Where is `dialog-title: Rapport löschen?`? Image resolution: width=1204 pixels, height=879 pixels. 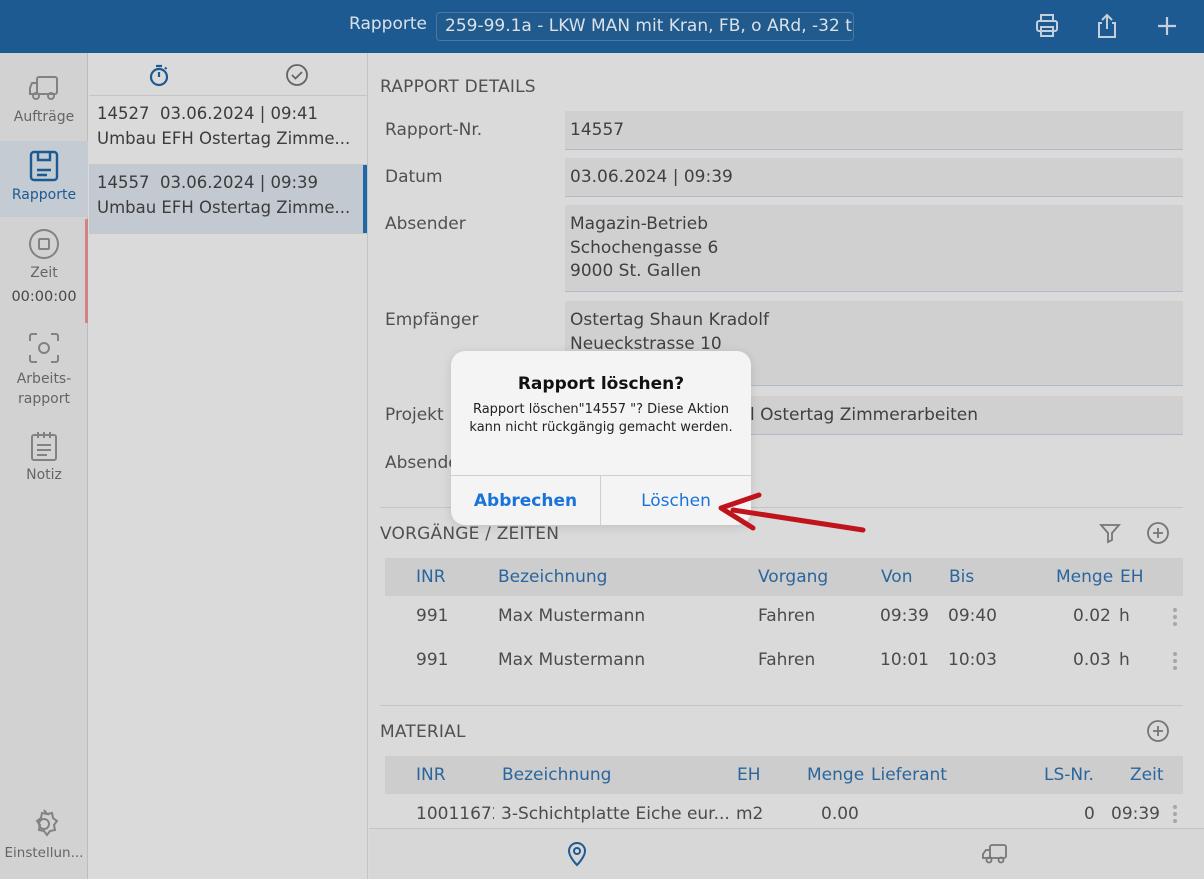
dialog-title: Rapport löschen? is located at coordinates (601, 384).